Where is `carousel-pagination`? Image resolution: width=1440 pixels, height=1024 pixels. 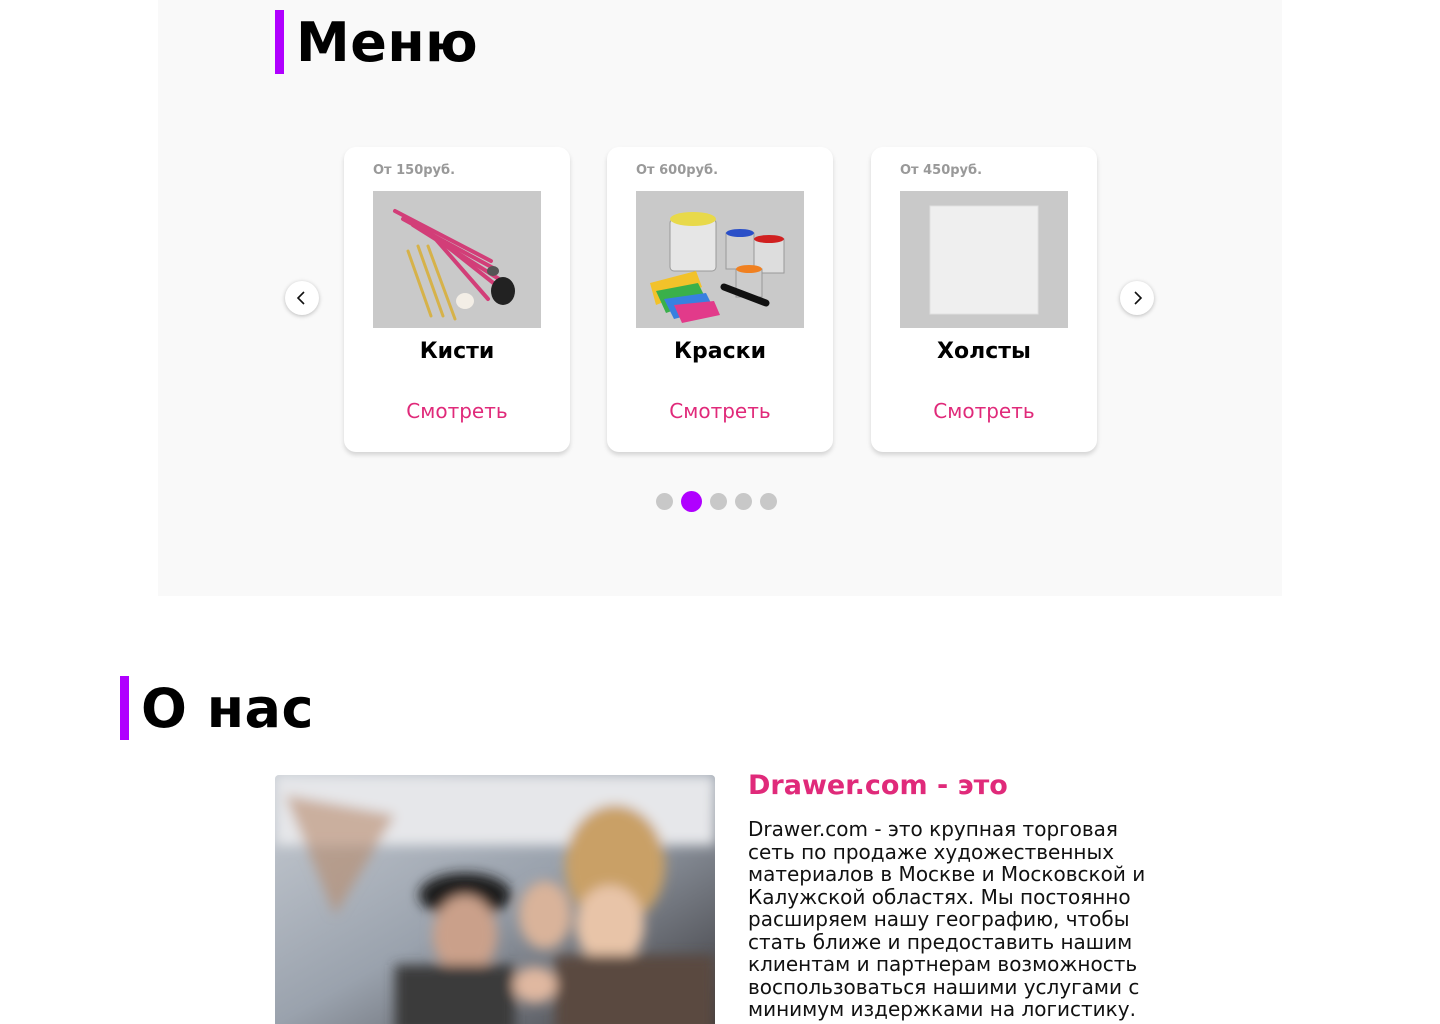 carousel-pagination is located at coordinates (716, 501).